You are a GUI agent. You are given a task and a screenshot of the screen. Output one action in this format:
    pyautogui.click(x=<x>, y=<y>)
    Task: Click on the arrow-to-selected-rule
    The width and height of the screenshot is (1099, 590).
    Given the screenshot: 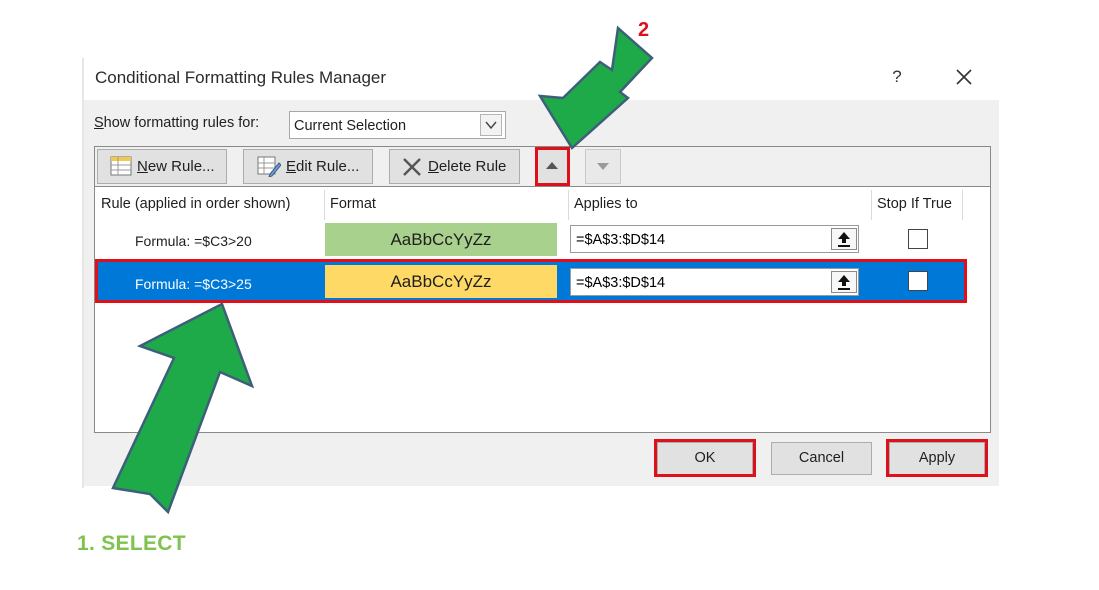 What is the action you would take?
    pyautogui.click(x=183, y=408)
    